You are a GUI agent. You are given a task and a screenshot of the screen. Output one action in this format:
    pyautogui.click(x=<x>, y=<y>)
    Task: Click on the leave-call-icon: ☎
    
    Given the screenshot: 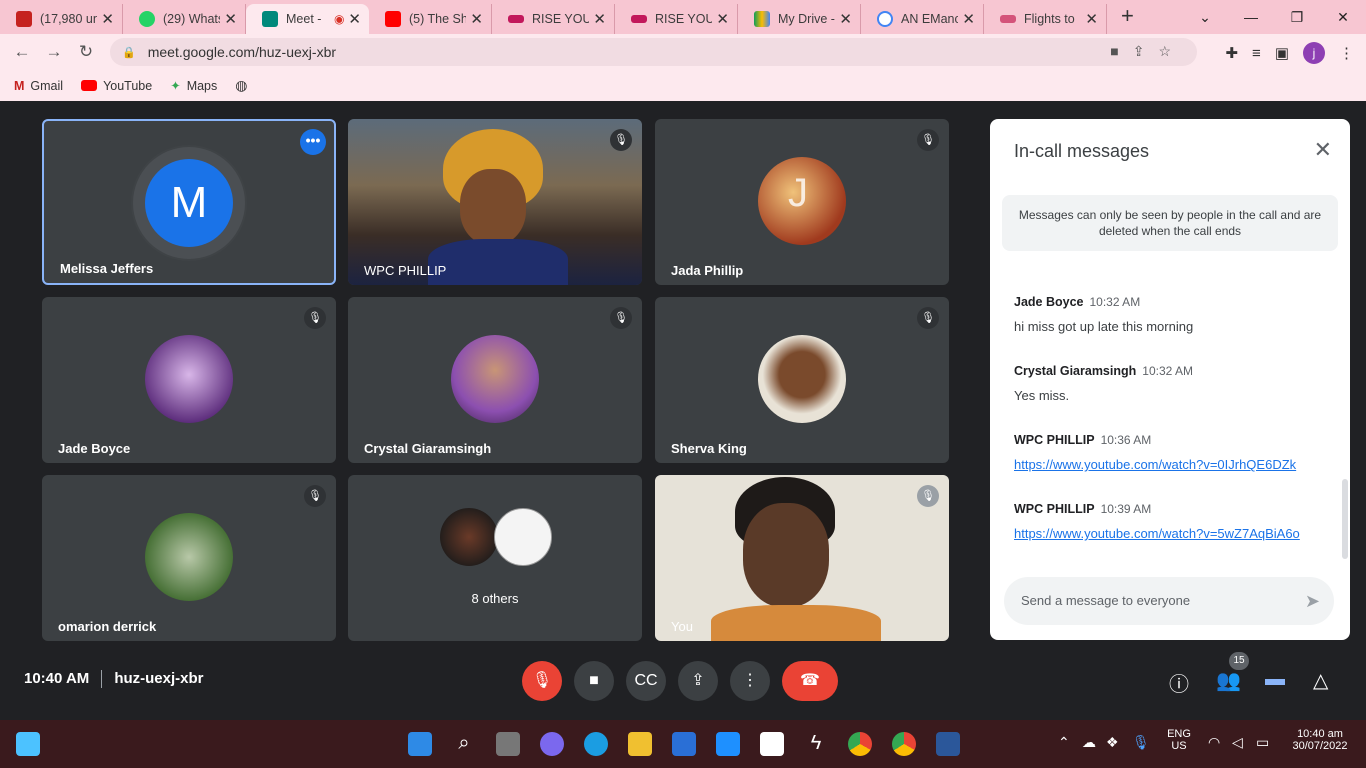 What is the action you would take?
    pyautogui.click(x=810, y=681)
    